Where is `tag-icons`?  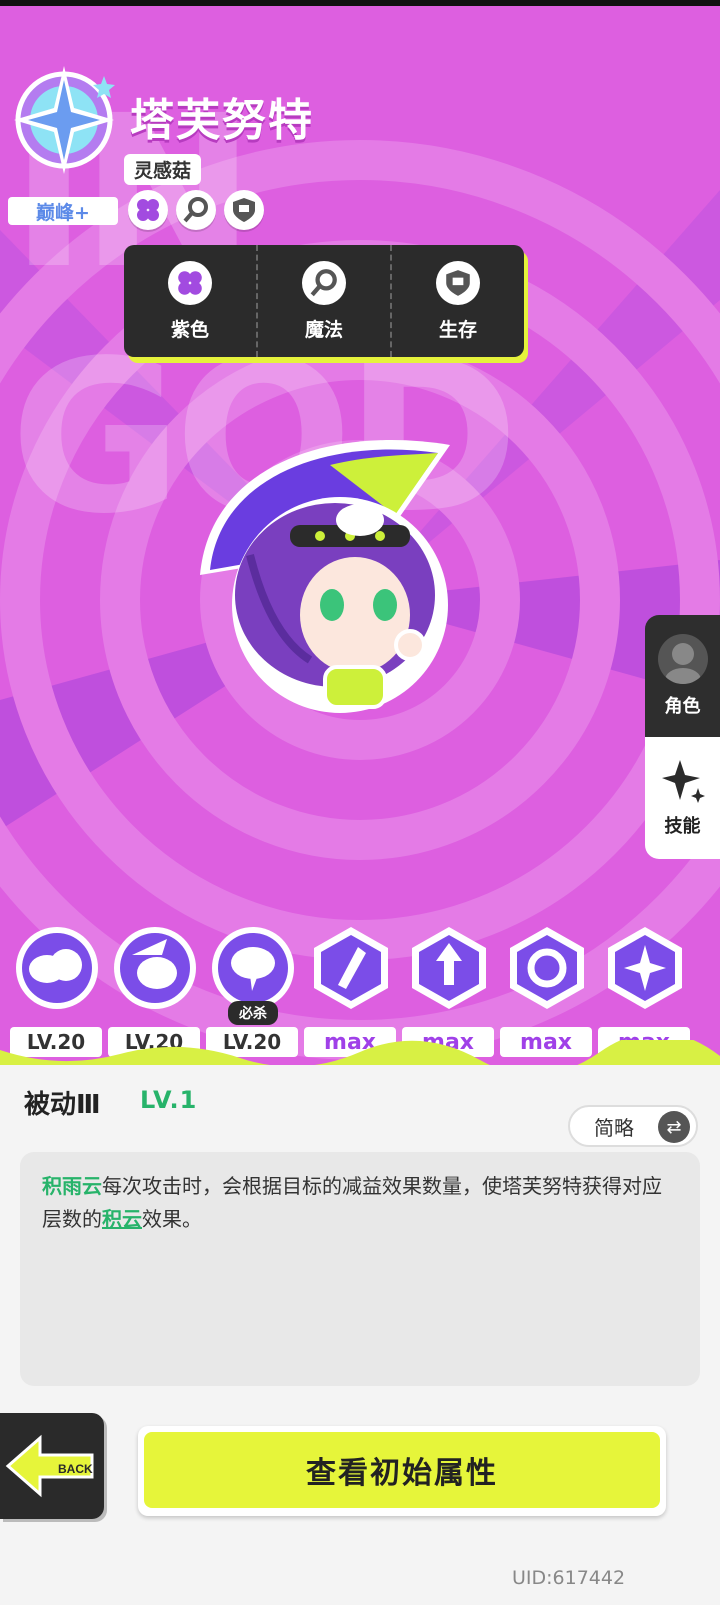
tag-icons is located at coordinates (196, 210).